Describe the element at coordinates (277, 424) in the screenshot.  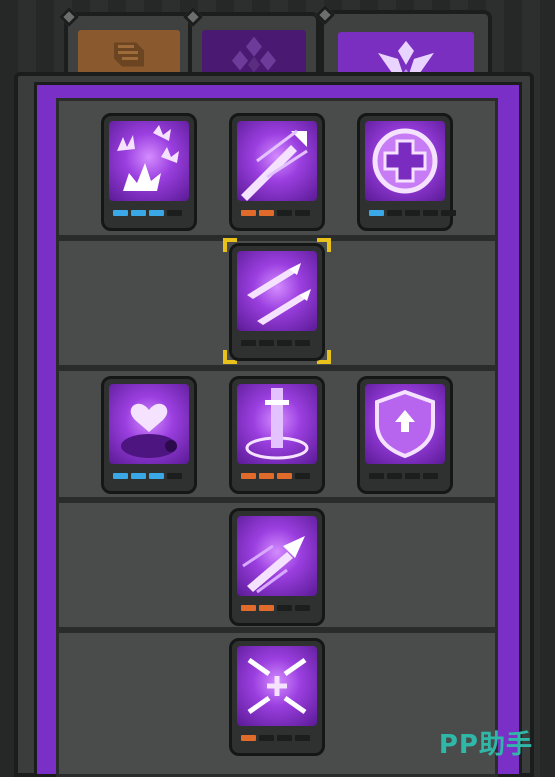
I see `sword-pillar-icon` at that location.